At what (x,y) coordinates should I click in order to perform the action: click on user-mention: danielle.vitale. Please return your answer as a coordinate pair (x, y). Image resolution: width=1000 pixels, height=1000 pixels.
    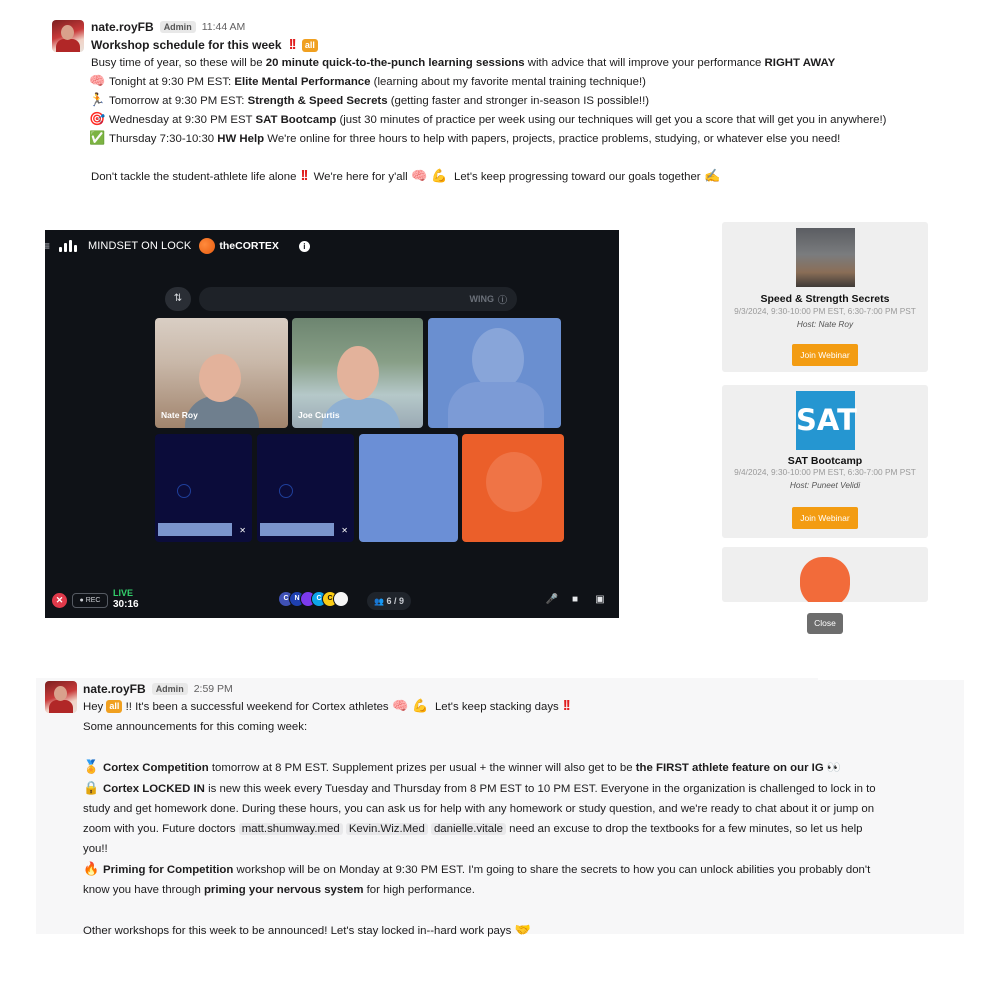
    Looking at the image, I should click on (468, 829).